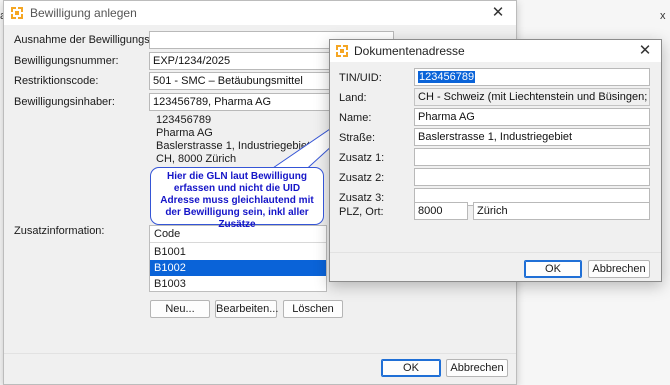  I want to click on zusatz1-label: Zusatz 1:, so click(362, 158).